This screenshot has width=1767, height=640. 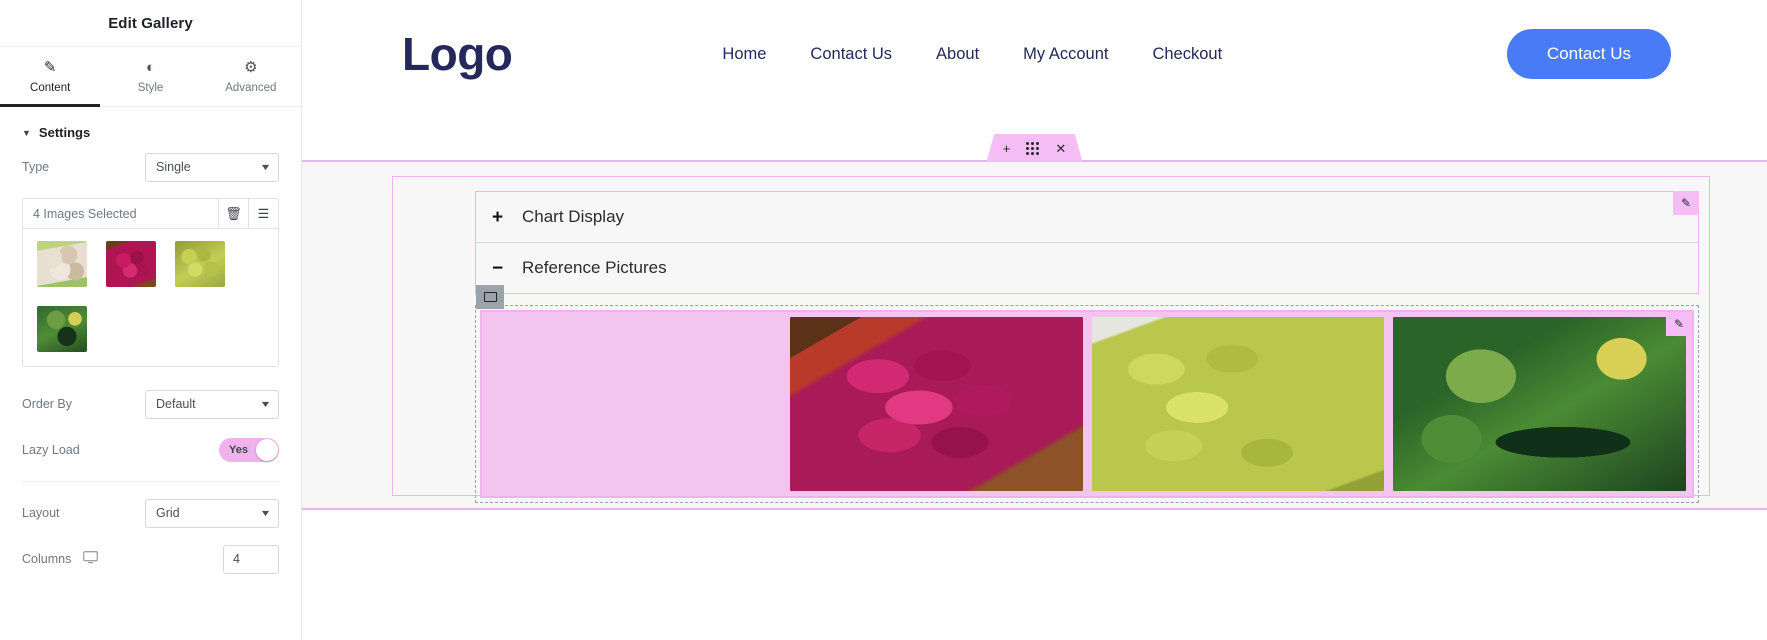 What do you see at coordinates (1539, 404) in the screenshot?
I see `zucchini-image` at bounding box center [1539, 404].